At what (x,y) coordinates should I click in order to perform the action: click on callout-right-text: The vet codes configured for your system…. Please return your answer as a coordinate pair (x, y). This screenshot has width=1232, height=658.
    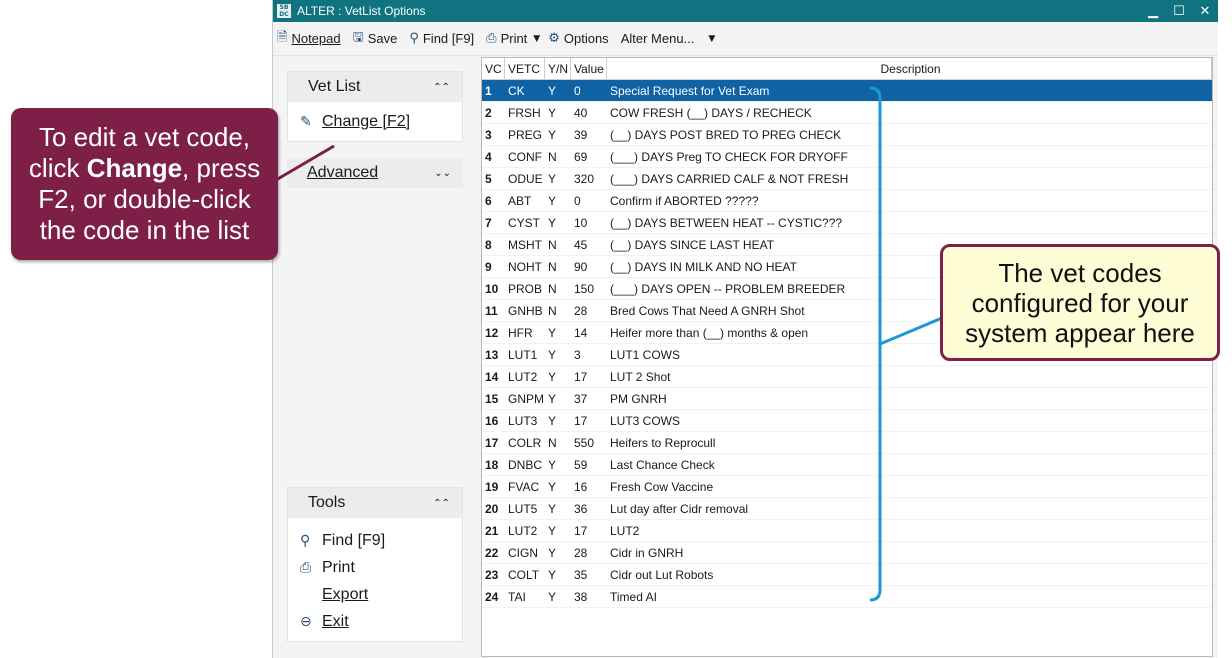
    Looking at the image, I should click on (1080, 302).